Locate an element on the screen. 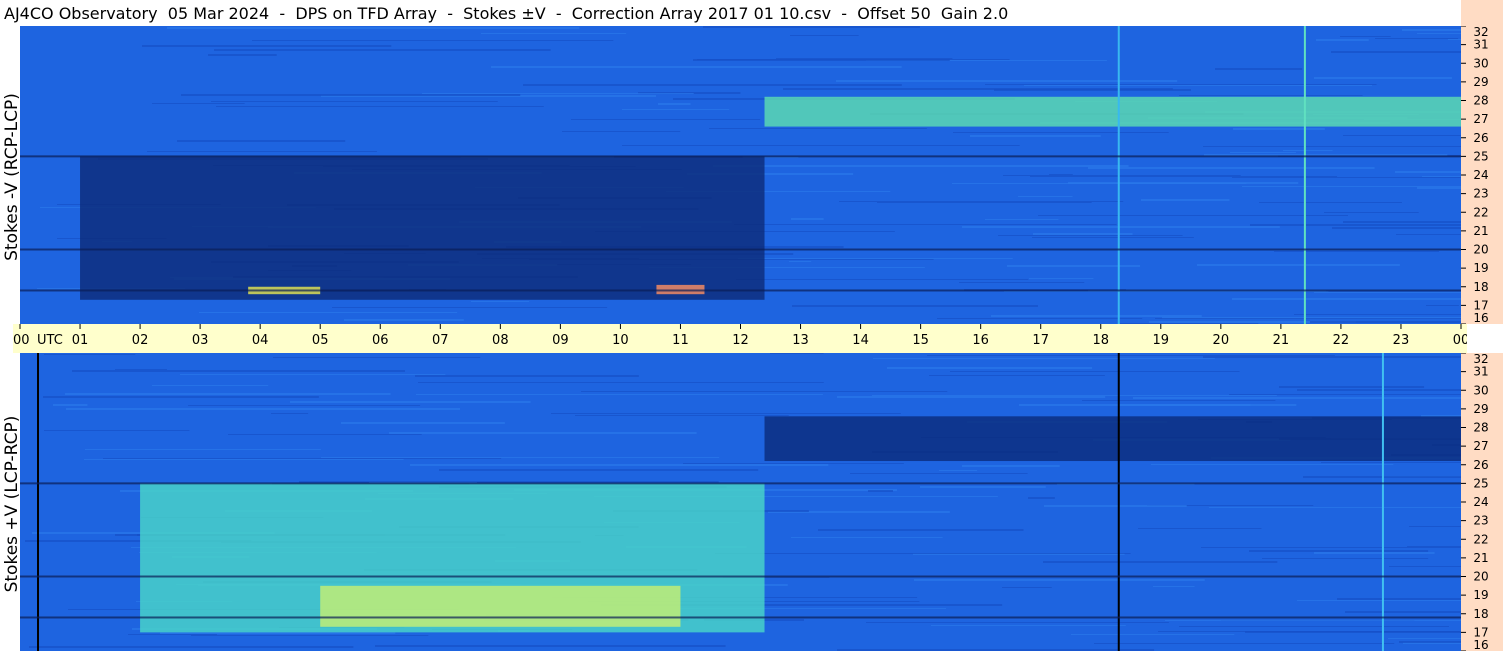 The width and height of the screenshot is (1503, 672). time-tick-label-0: 00 is located at coordinates (21, 340).